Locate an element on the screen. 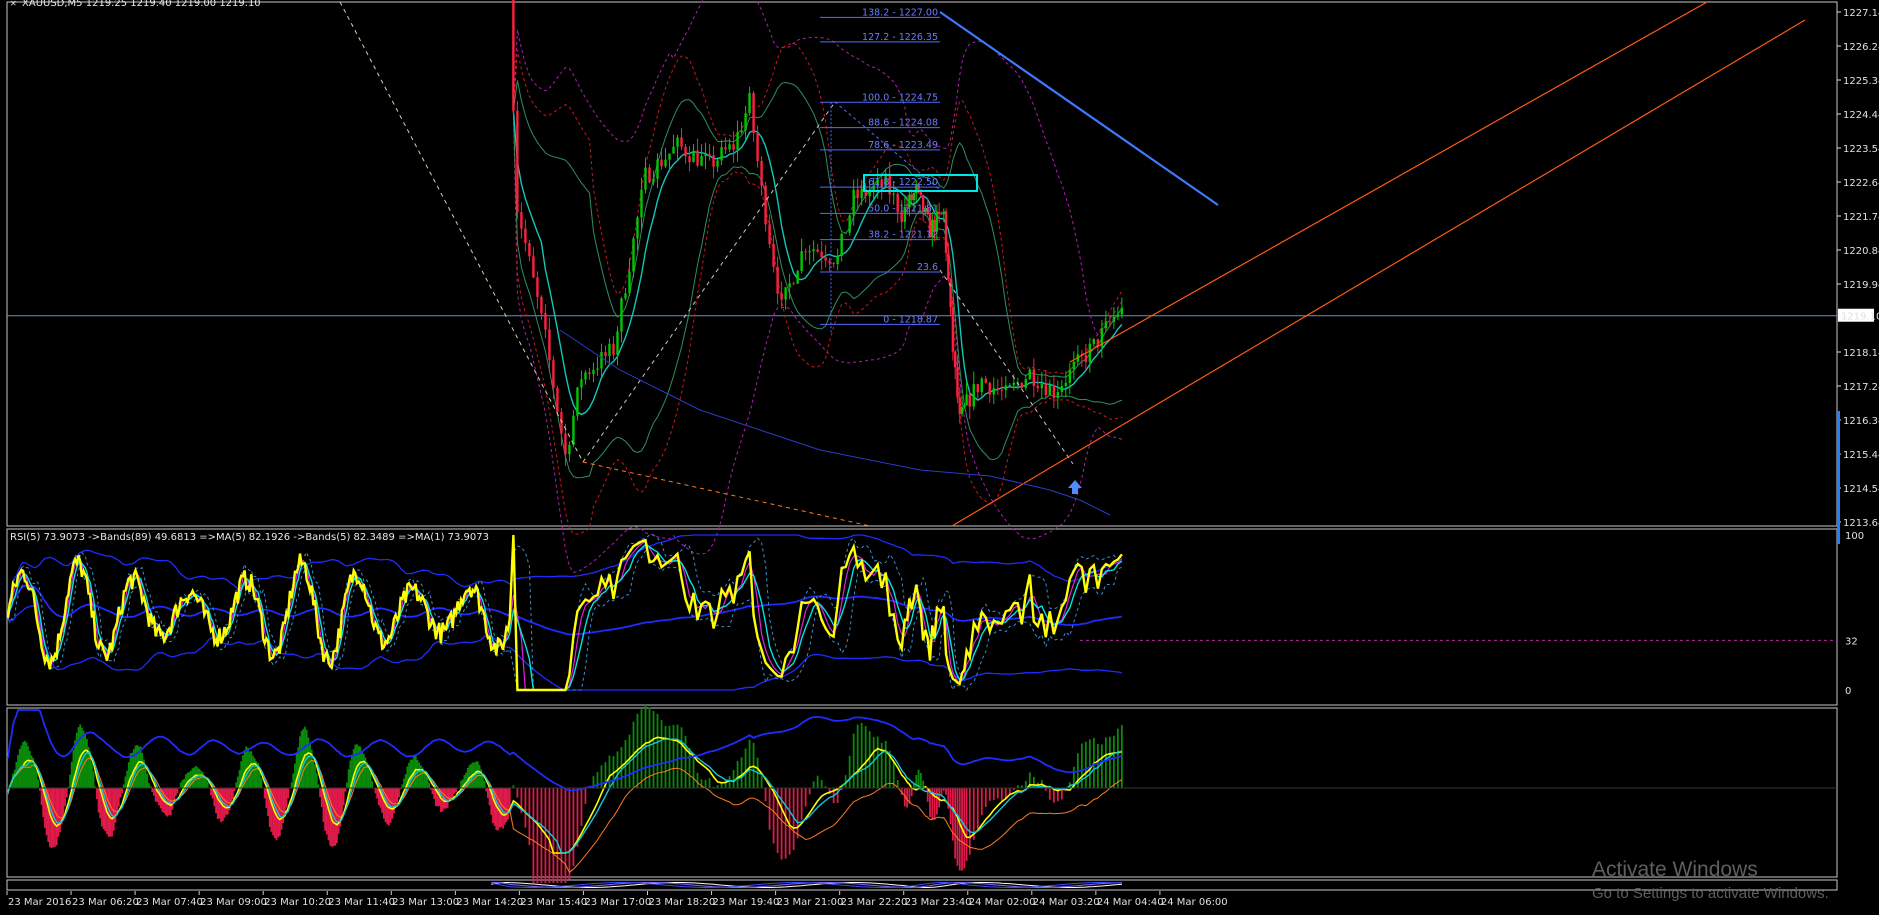 The width and height of the screenshot is (1879, 915). price-axis-label: 1216.34 is located at coordinates (1861, 421).